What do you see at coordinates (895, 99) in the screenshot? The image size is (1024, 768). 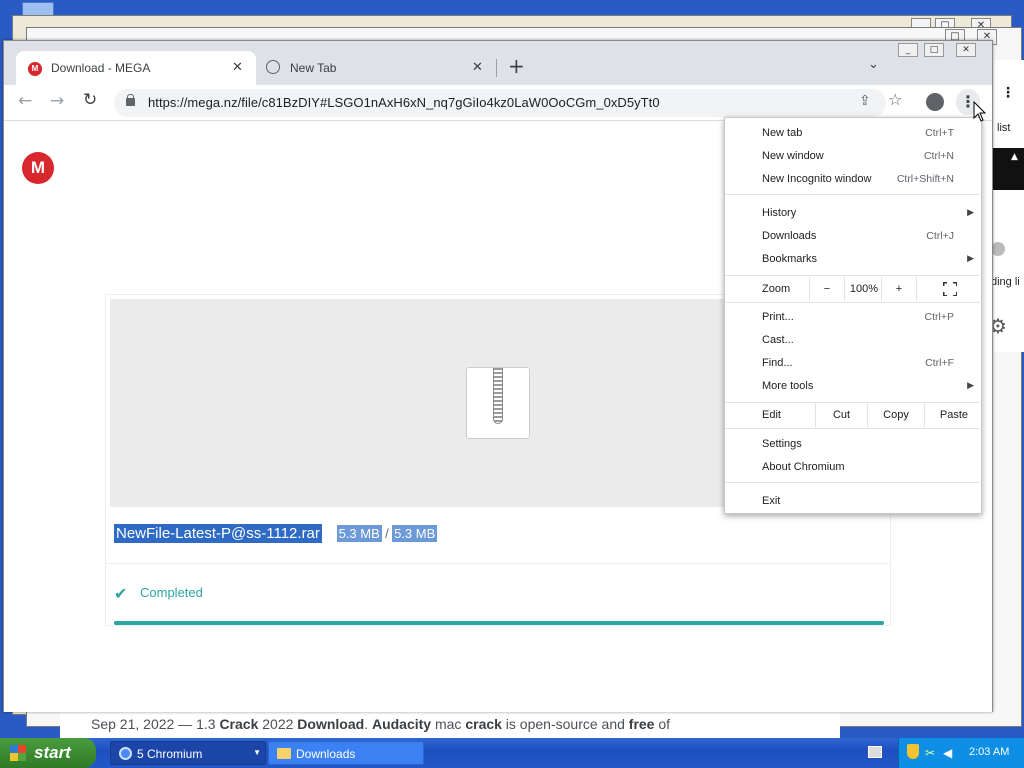 I see `bookmark-star-icon: ☆` at bounding box center [895, 99].